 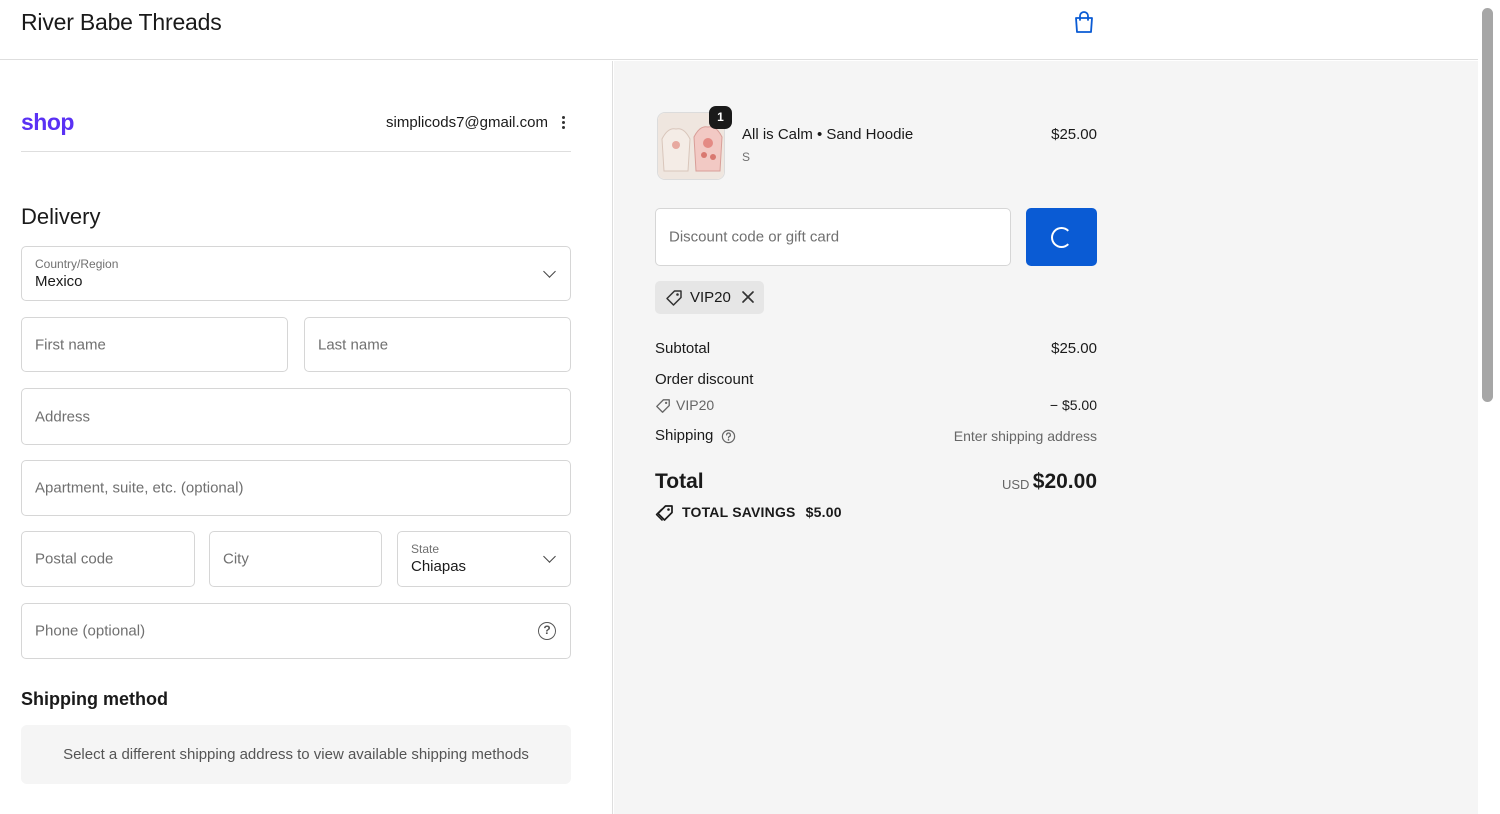 I want to click on last-name-placeholder: Last name, so click(x=353, y=344).